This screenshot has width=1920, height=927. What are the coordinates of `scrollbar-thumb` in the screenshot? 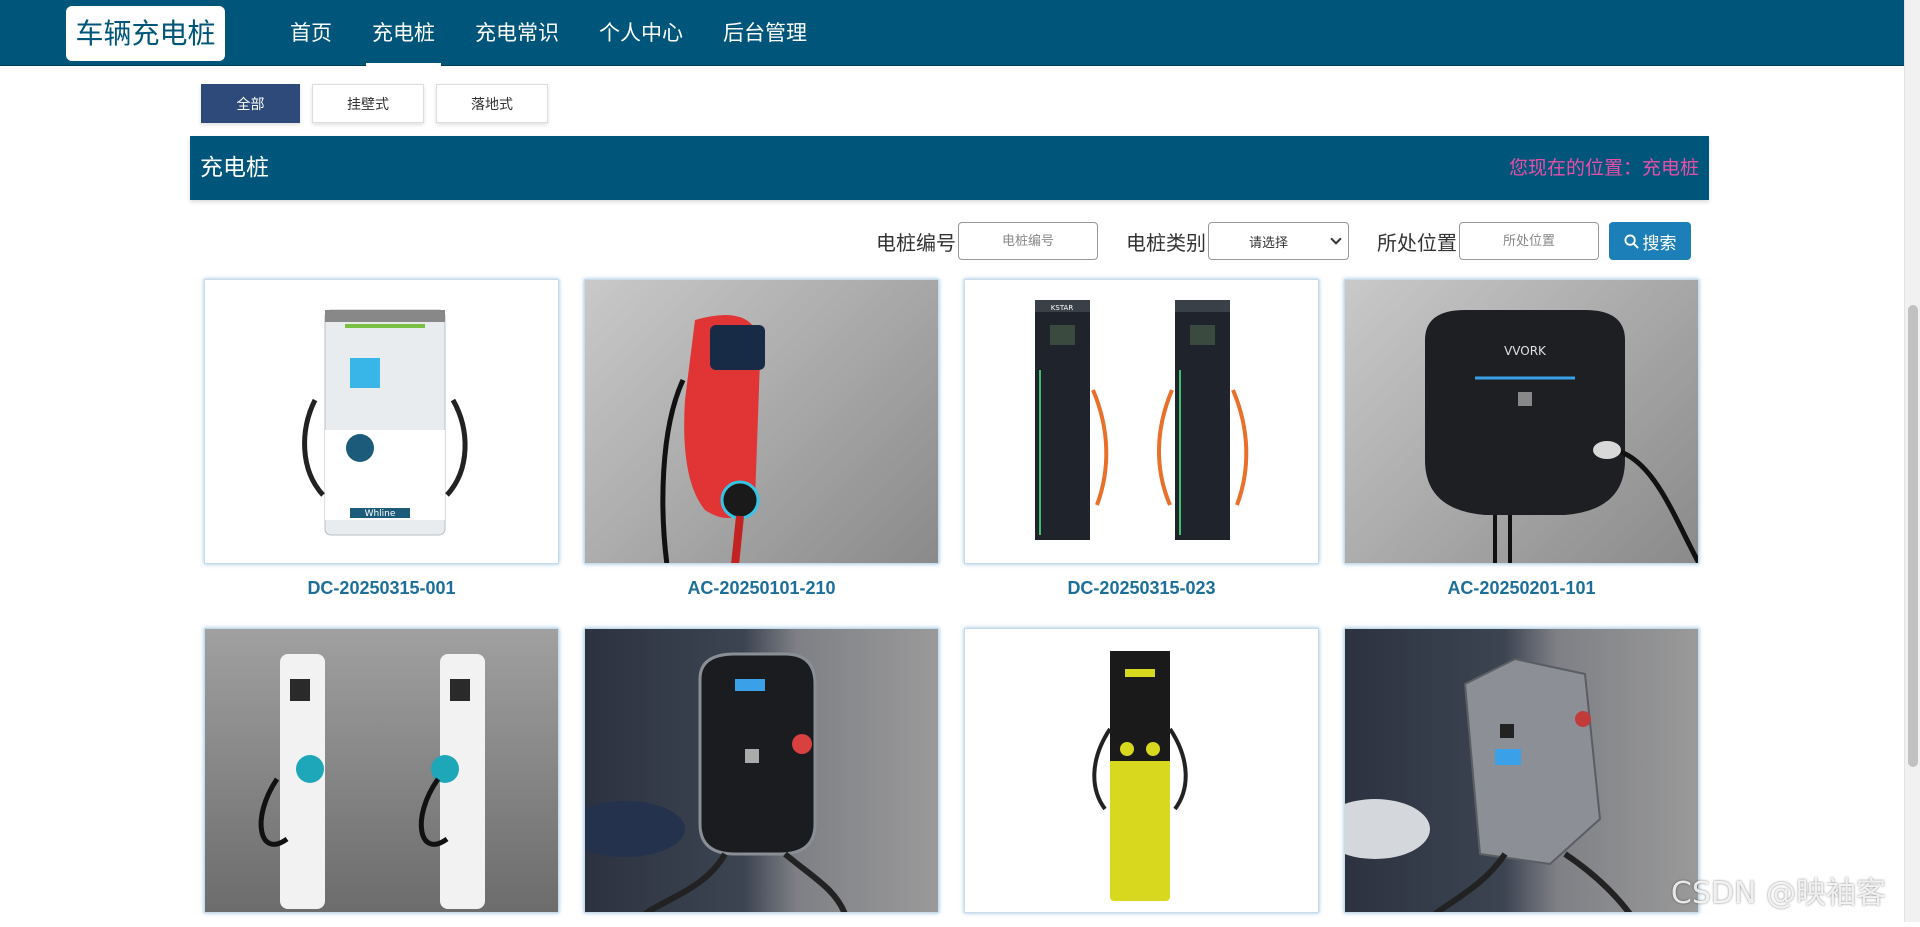 It's located at (1913, 536).